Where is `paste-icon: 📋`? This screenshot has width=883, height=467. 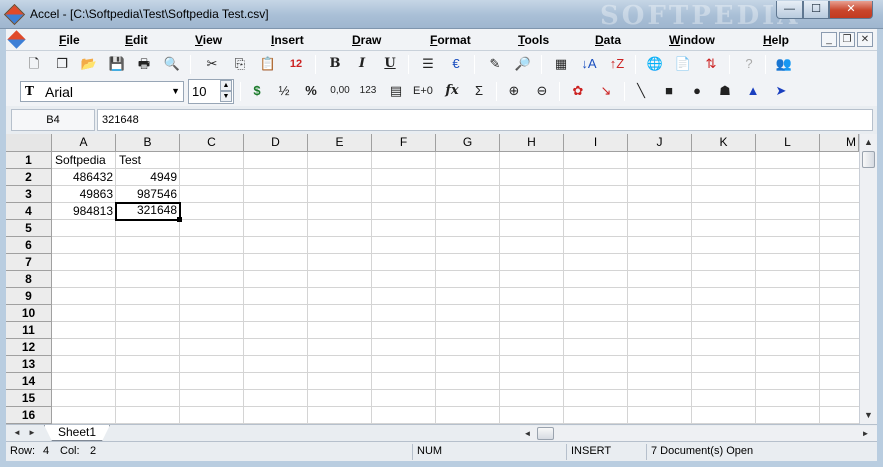
paste-icon: 📋 is located at coordinates (268, 64).